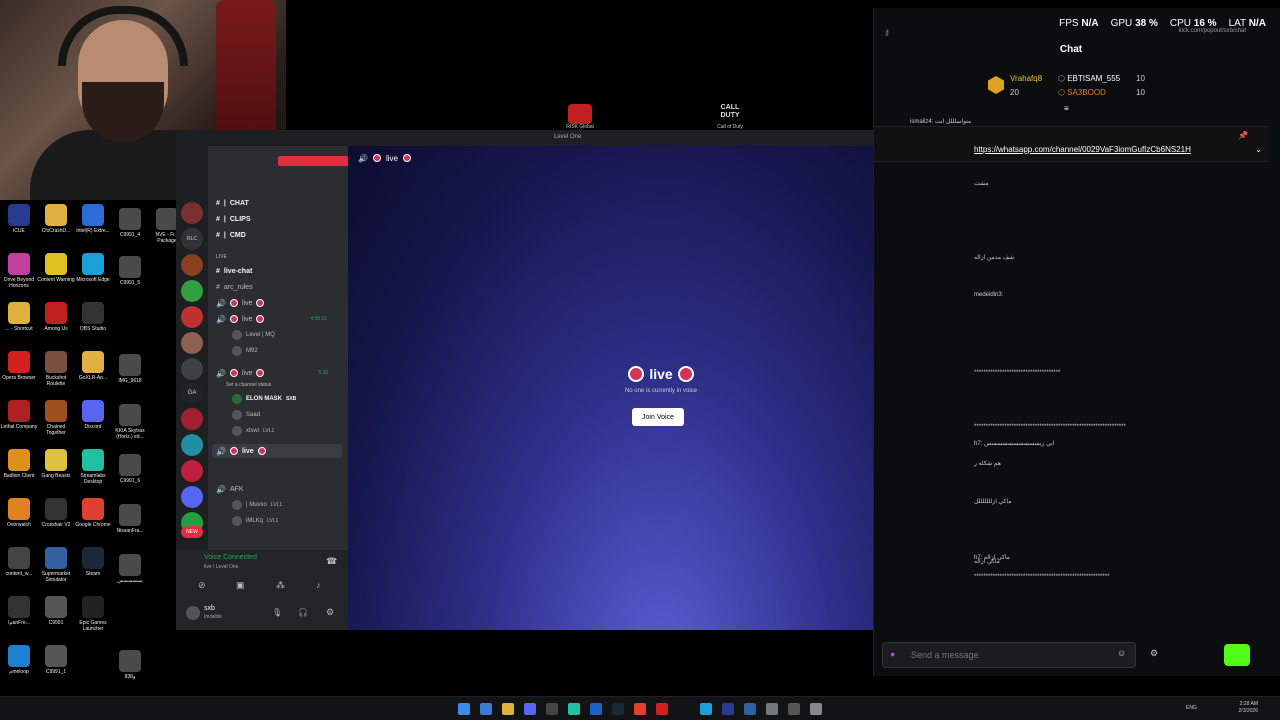 The width and height of the screenshot is (1280, 720). Describe the element at coordinates (232, 203) in the screenshot. I see `channel-chat: # | CHAT` at that location.